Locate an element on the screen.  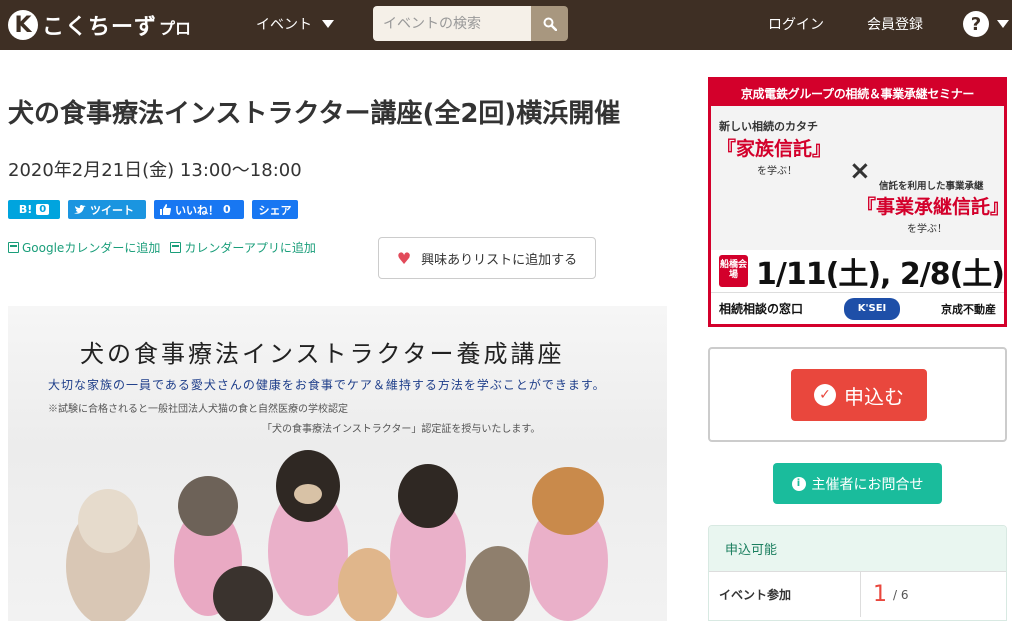
logo-sub: プロ is located at coordinates (175, 28).